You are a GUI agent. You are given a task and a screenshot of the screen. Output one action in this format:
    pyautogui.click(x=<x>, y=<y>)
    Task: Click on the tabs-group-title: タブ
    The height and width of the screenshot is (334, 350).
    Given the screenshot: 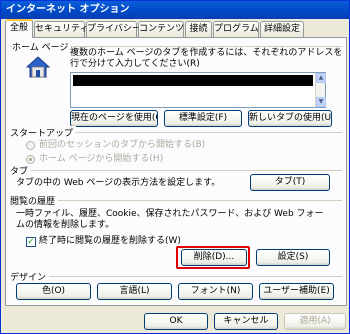 What is the action you would take?
    pyautogui.click(x=21, y=170)
    